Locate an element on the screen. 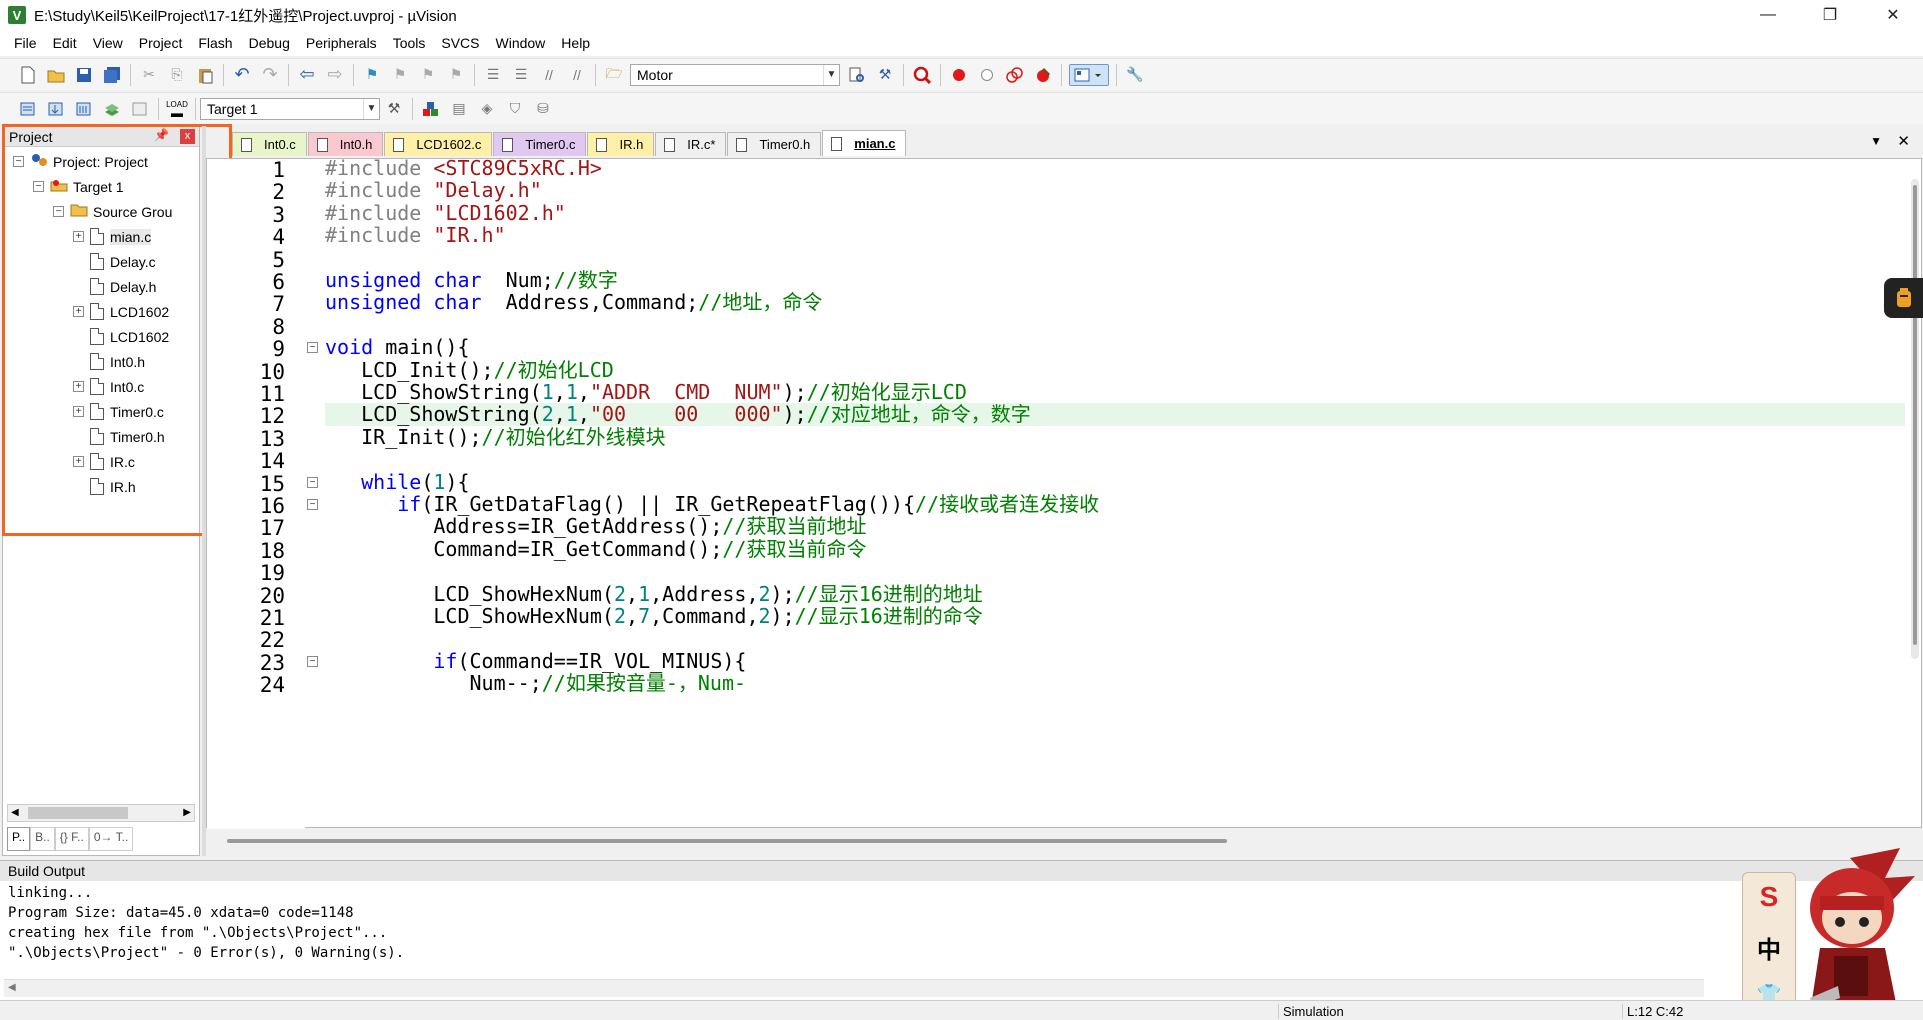 This screenshot has height=1020, width=1923. tree-horizontal-scrollbar: ◀ ▶ is located at coordinates (101, 813).